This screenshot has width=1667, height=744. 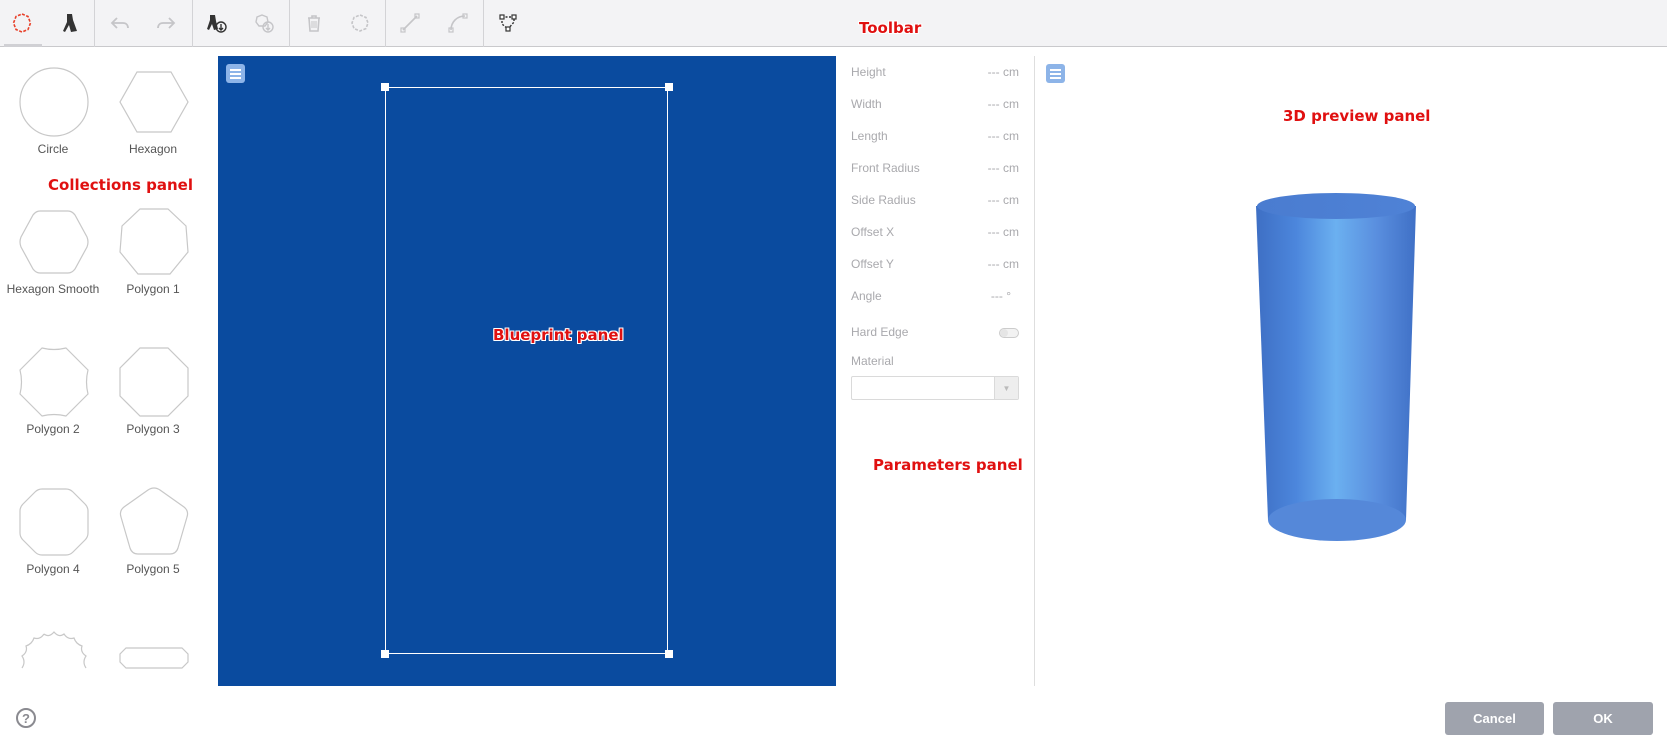 I want to click on delete-button, so click(x=314, y=23).